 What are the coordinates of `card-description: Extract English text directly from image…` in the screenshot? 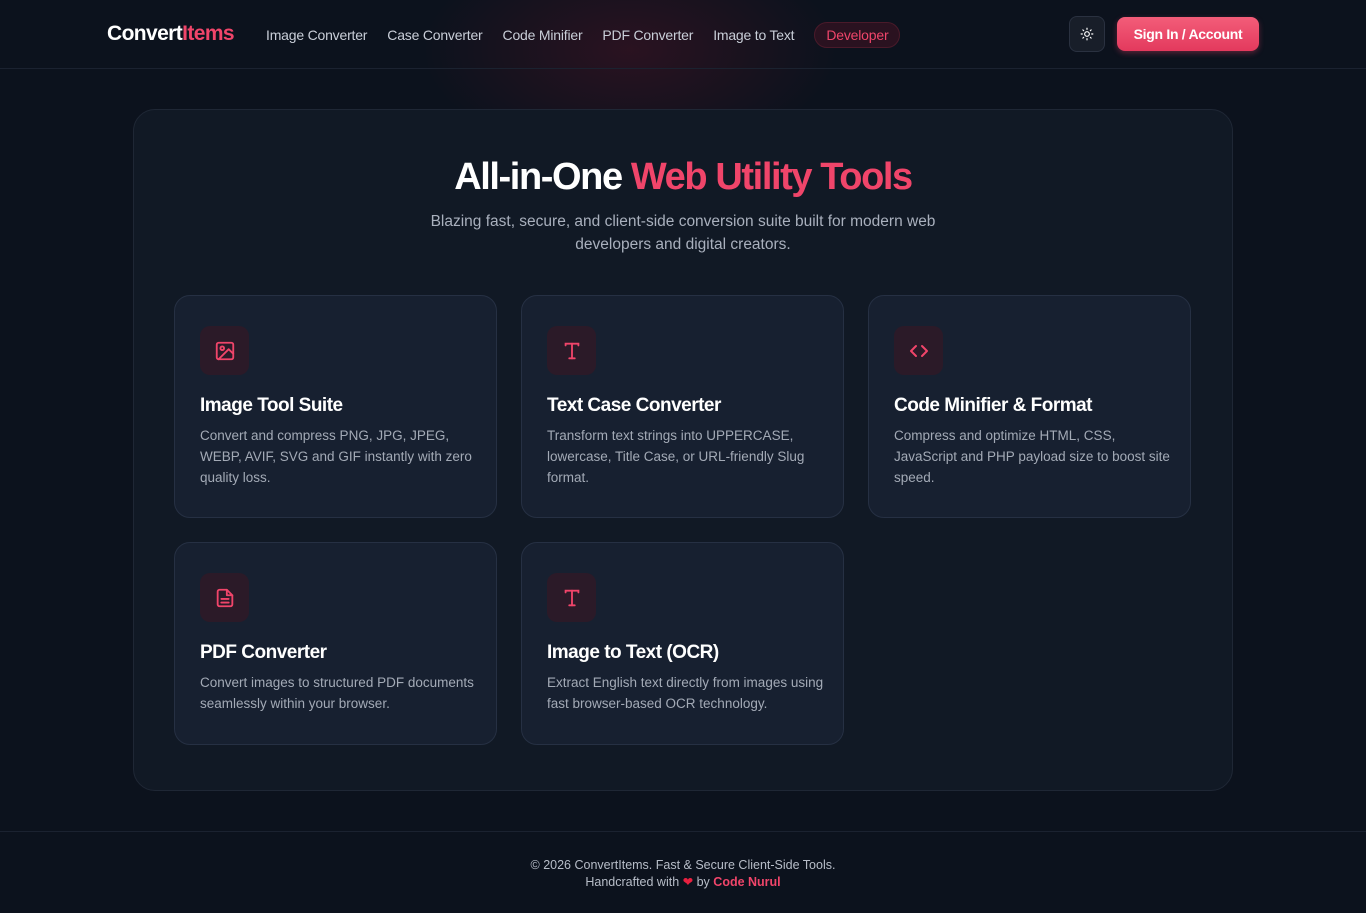 It's located at (685, 693).